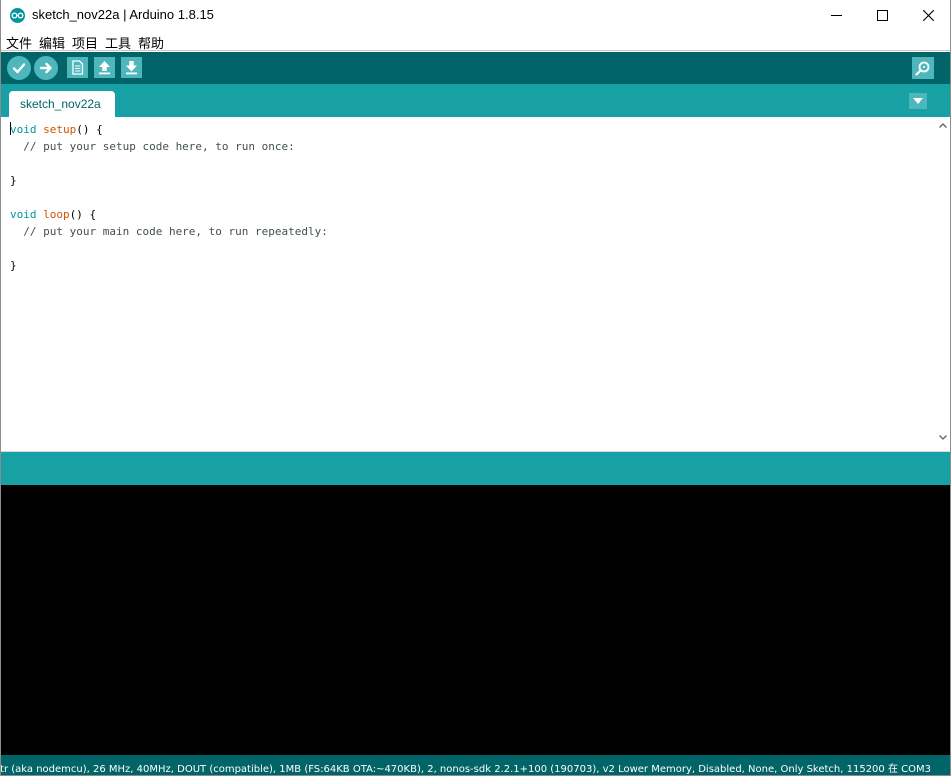 The image size is (951, 776). I want to click on code-line: void loop() {, so click(53, 214).